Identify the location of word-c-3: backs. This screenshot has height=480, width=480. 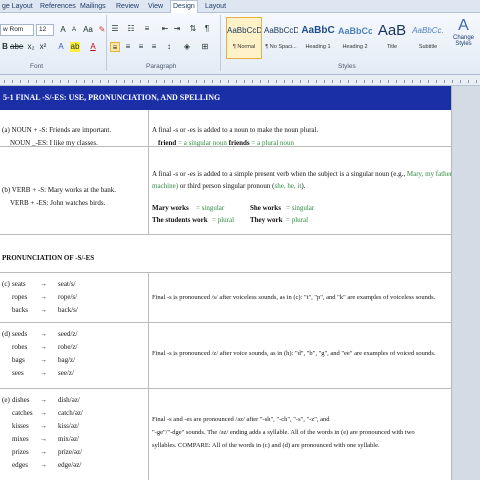
(20, 310).